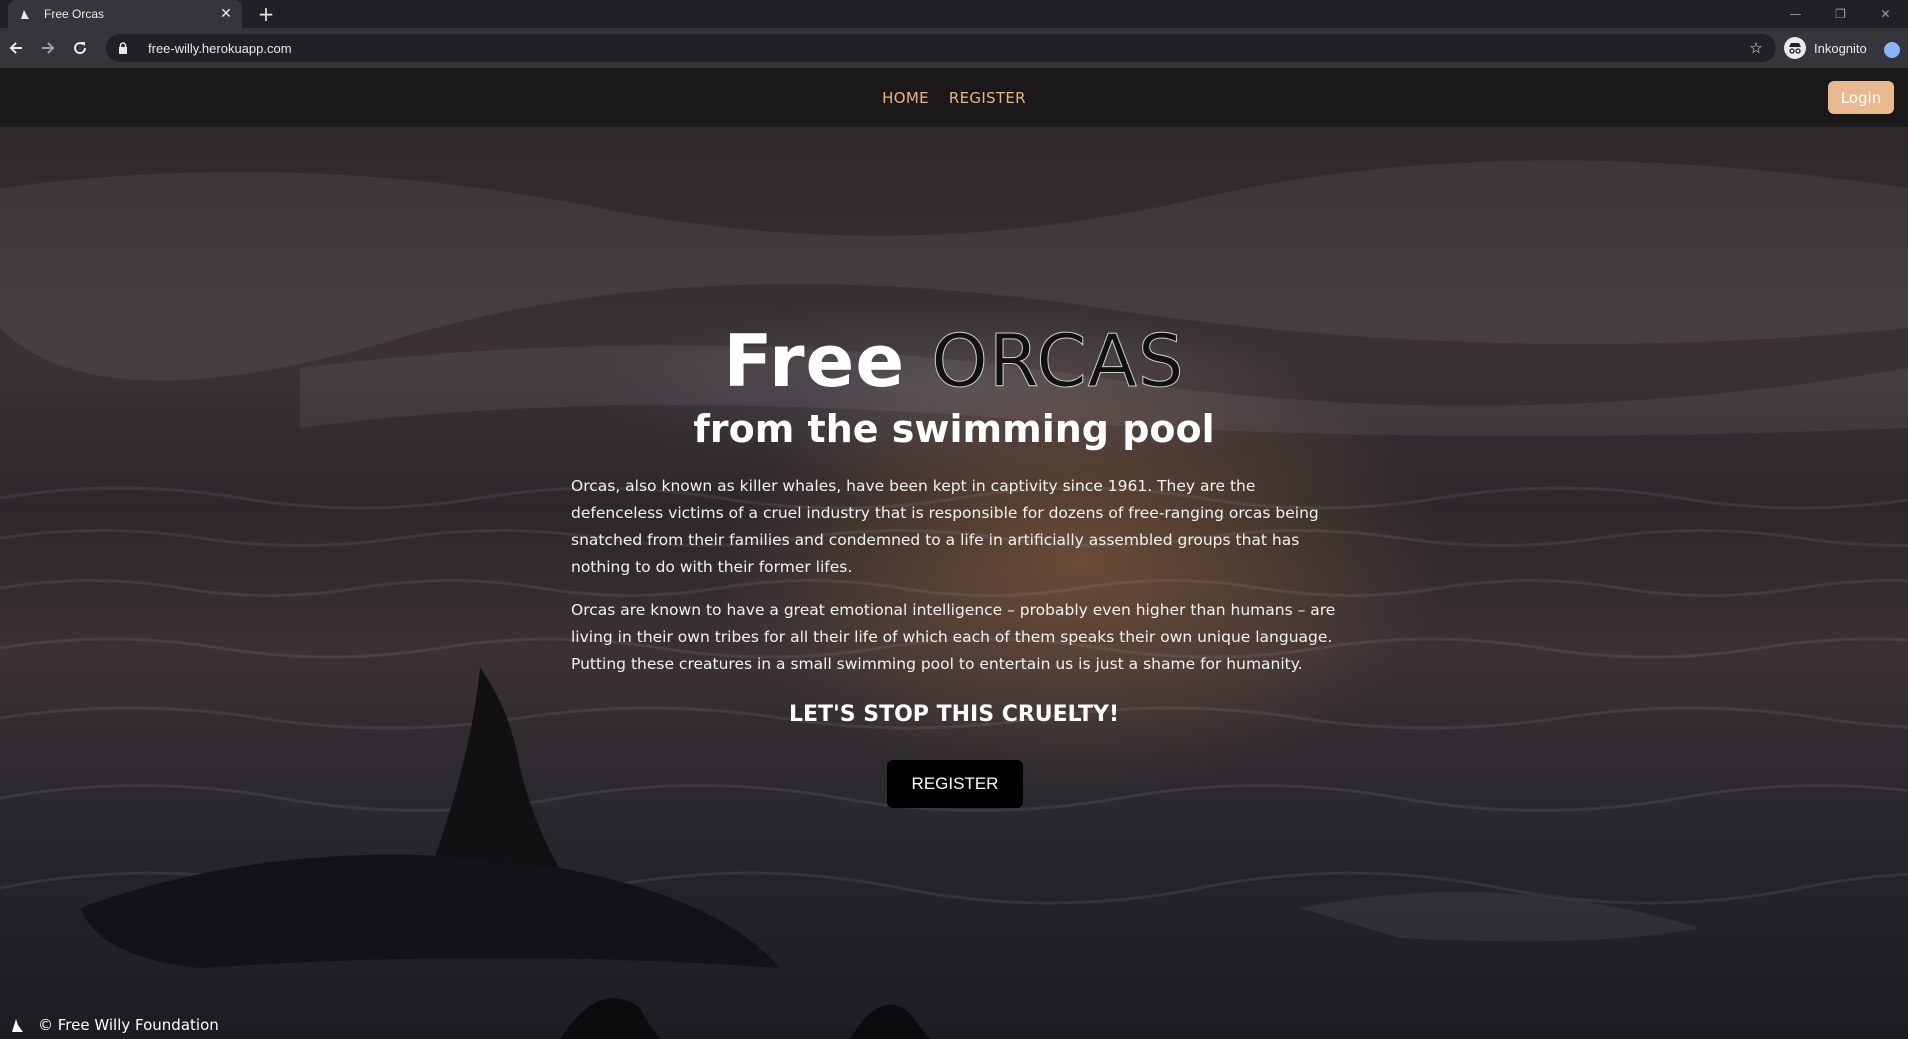  I want to click on footer: © Free Willy Foundation, so click(113, 1025).